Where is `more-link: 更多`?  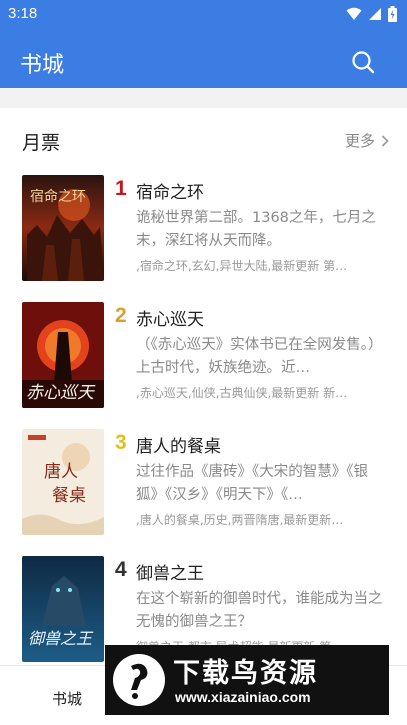
more-link: 更多 is located at coordinates (367, 140).